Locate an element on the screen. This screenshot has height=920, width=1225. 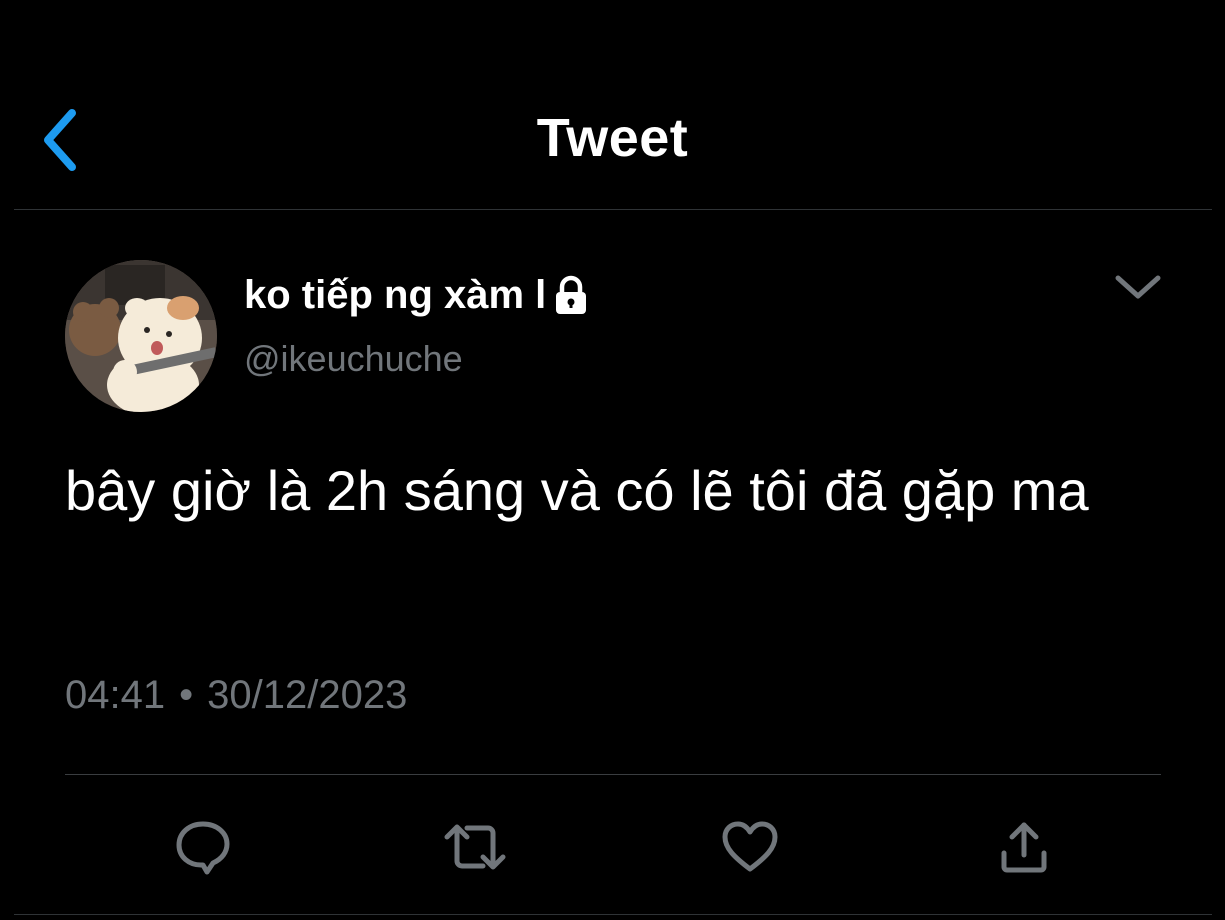
share-icon is located at coordinates (1024, 847).